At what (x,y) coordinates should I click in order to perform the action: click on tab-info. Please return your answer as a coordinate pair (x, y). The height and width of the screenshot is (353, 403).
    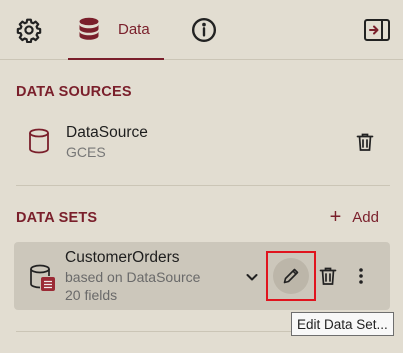
    Looking at the image, I should click on (204, 30).